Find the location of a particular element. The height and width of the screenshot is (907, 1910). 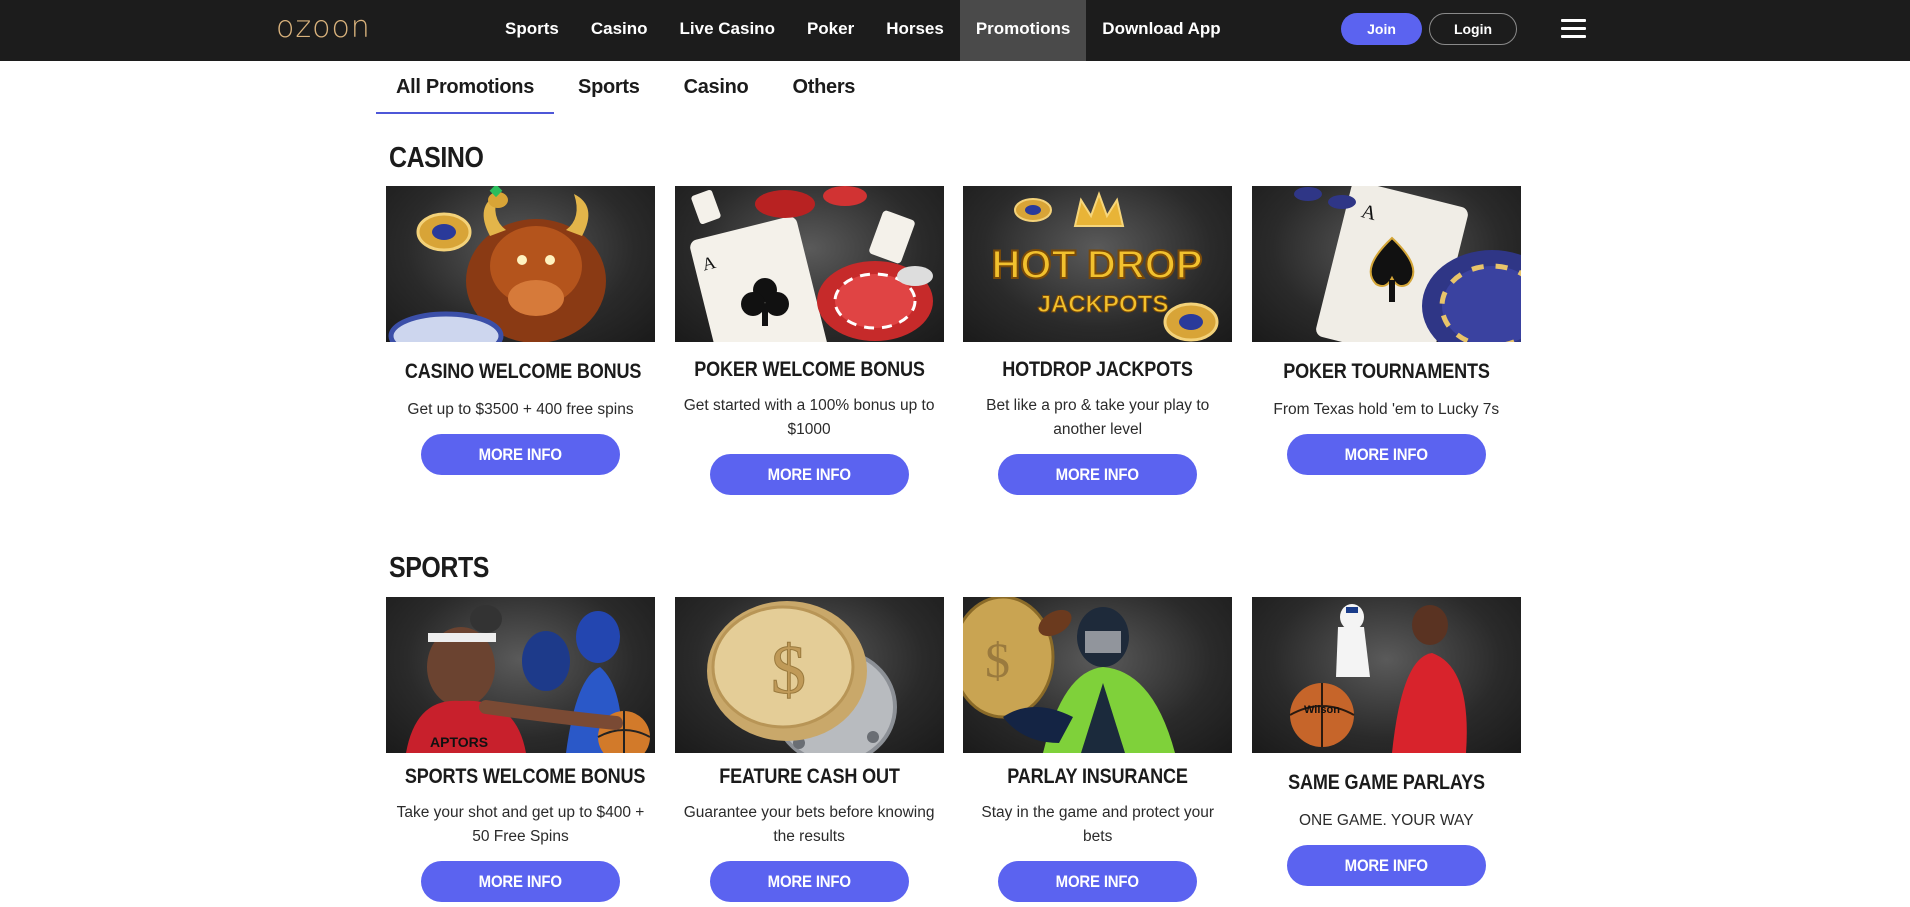

casino-welcome-bonus-image is located at coordinates (520, 264).